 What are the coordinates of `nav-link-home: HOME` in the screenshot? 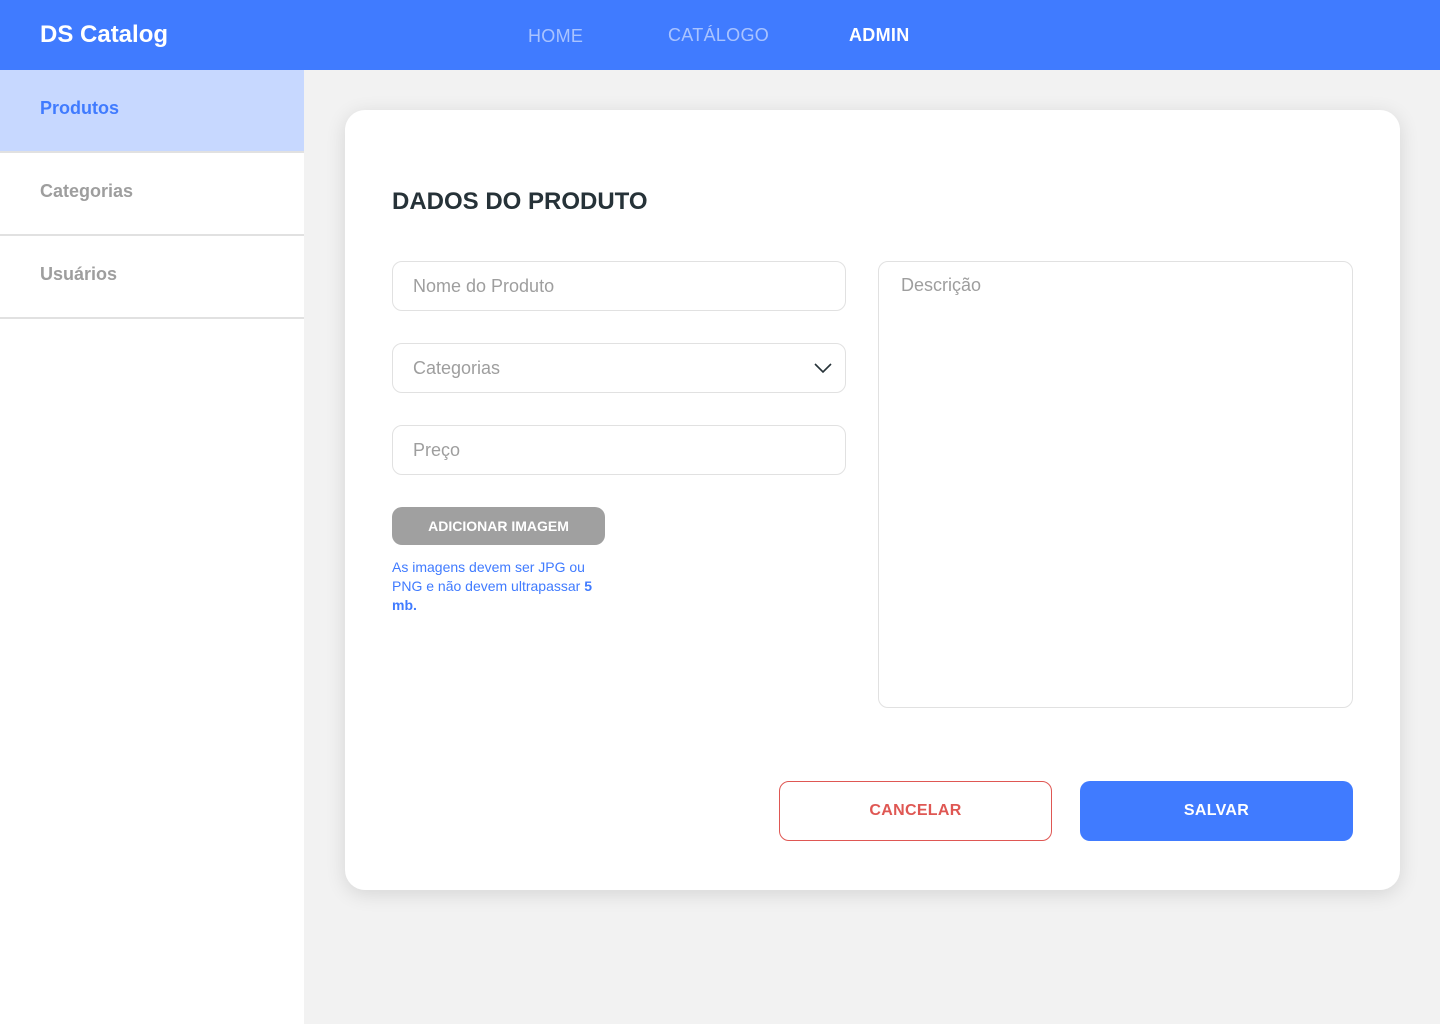 It's located at (555, 36).